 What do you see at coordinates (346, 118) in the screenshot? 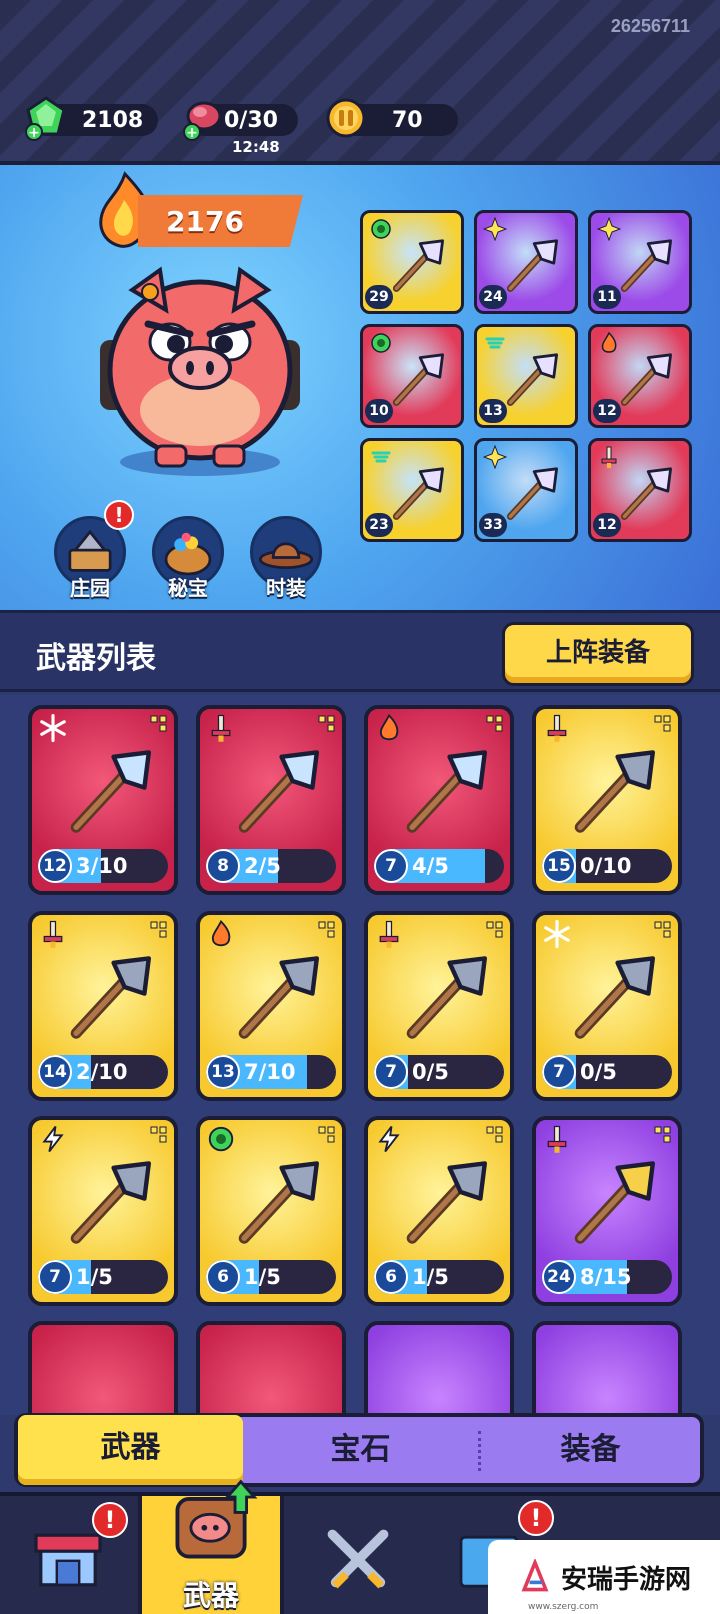
I see `coin-icon` at bounding box center [346, 118].